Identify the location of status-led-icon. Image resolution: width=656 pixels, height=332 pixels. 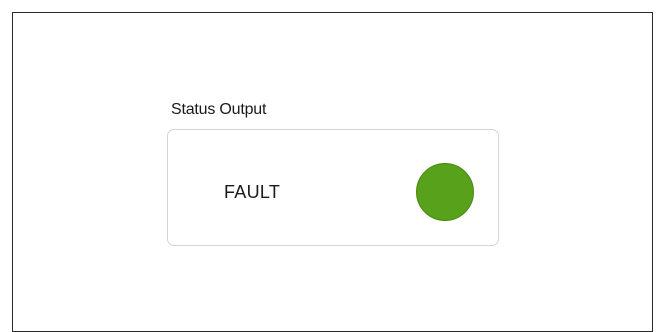
(445, 192).